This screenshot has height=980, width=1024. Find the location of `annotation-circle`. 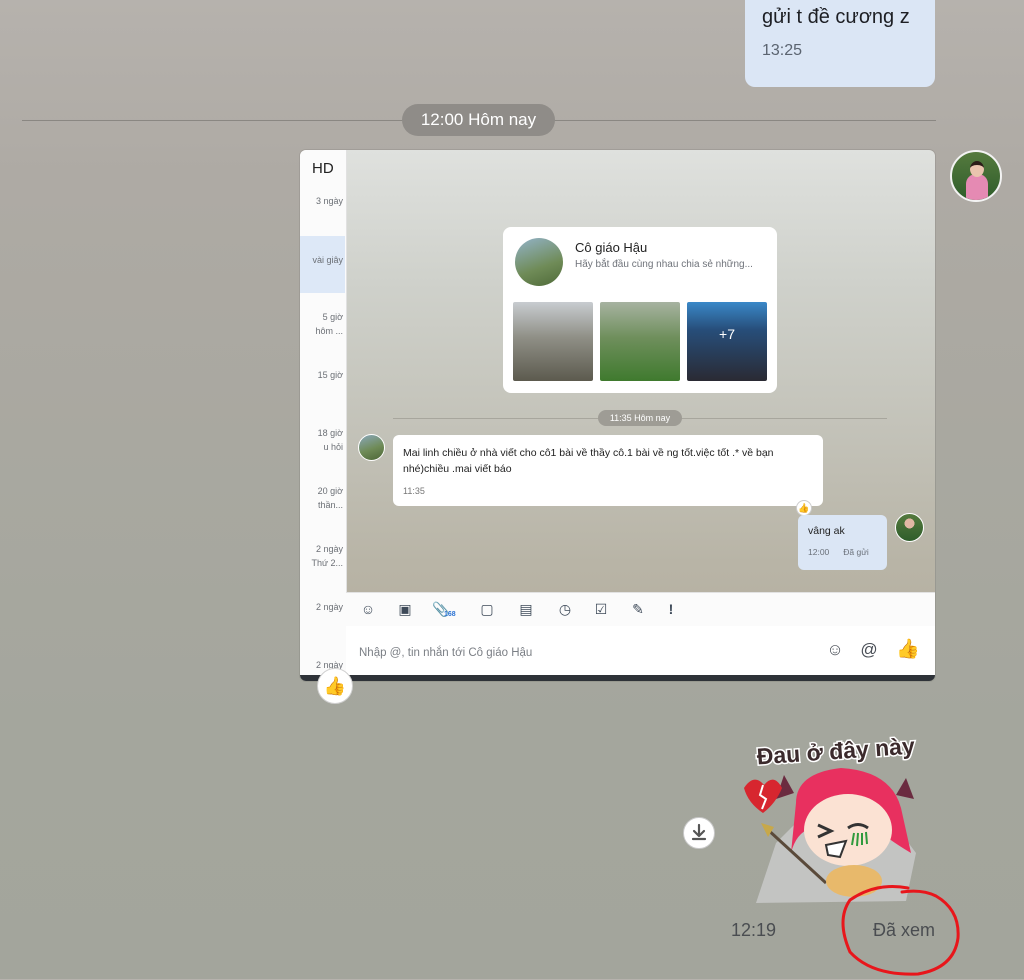

annotation-circle is located at coordinates (900, 930).